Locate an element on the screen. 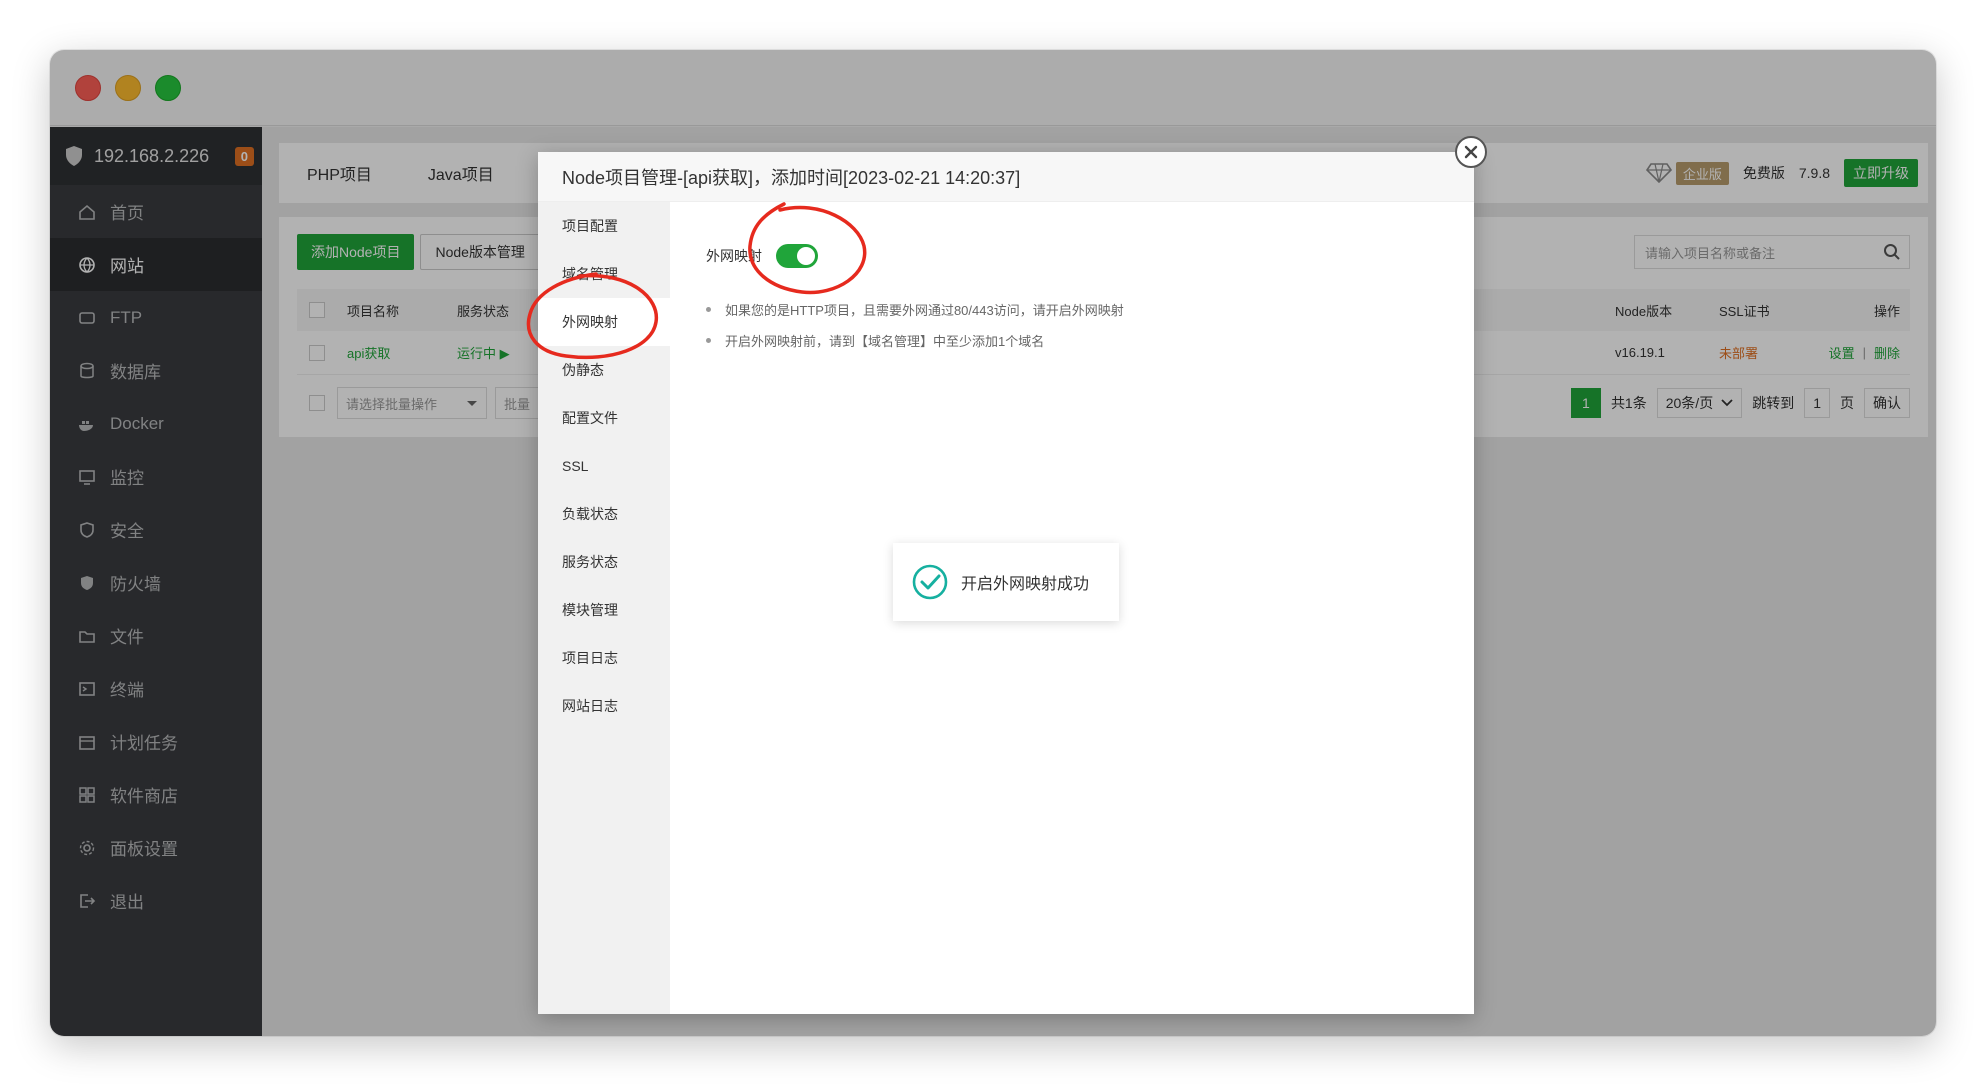 This screenshot has height=1086, width=1986. modal-nav-item-9: 项目日志 is located at coordinates (604, 658).